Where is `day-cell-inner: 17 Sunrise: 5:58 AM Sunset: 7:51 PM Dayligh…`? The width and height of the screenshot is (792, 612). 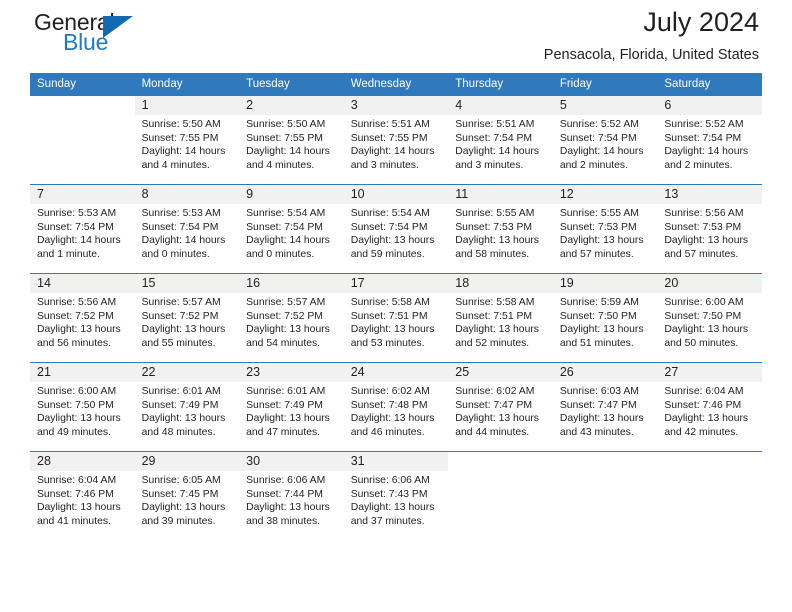 day-cell-inner: 17 Sunrise: 5:58 AM Sunset: 7:51 PM Dayligh… is located at coordinates (396, 318).